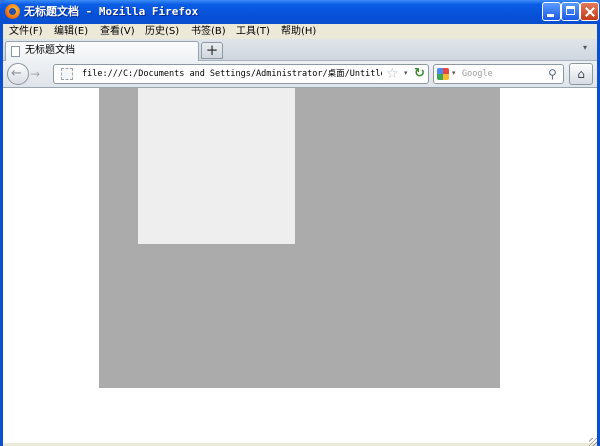 The width and height of the screenshot is (600, 446). I want to click on menu-edit: 编辑(E), so click(71, 31).